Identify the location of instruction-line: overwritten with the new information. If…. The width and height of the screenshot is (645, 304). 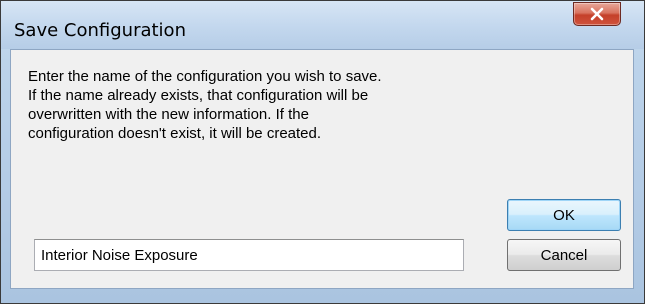
(168, 114).